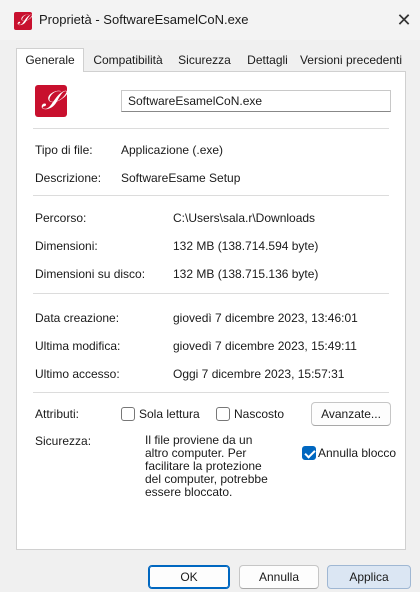 This screenshot has height=592, width=420. I want to click on modified-label: Ultima modifica:, so click(78, 346).